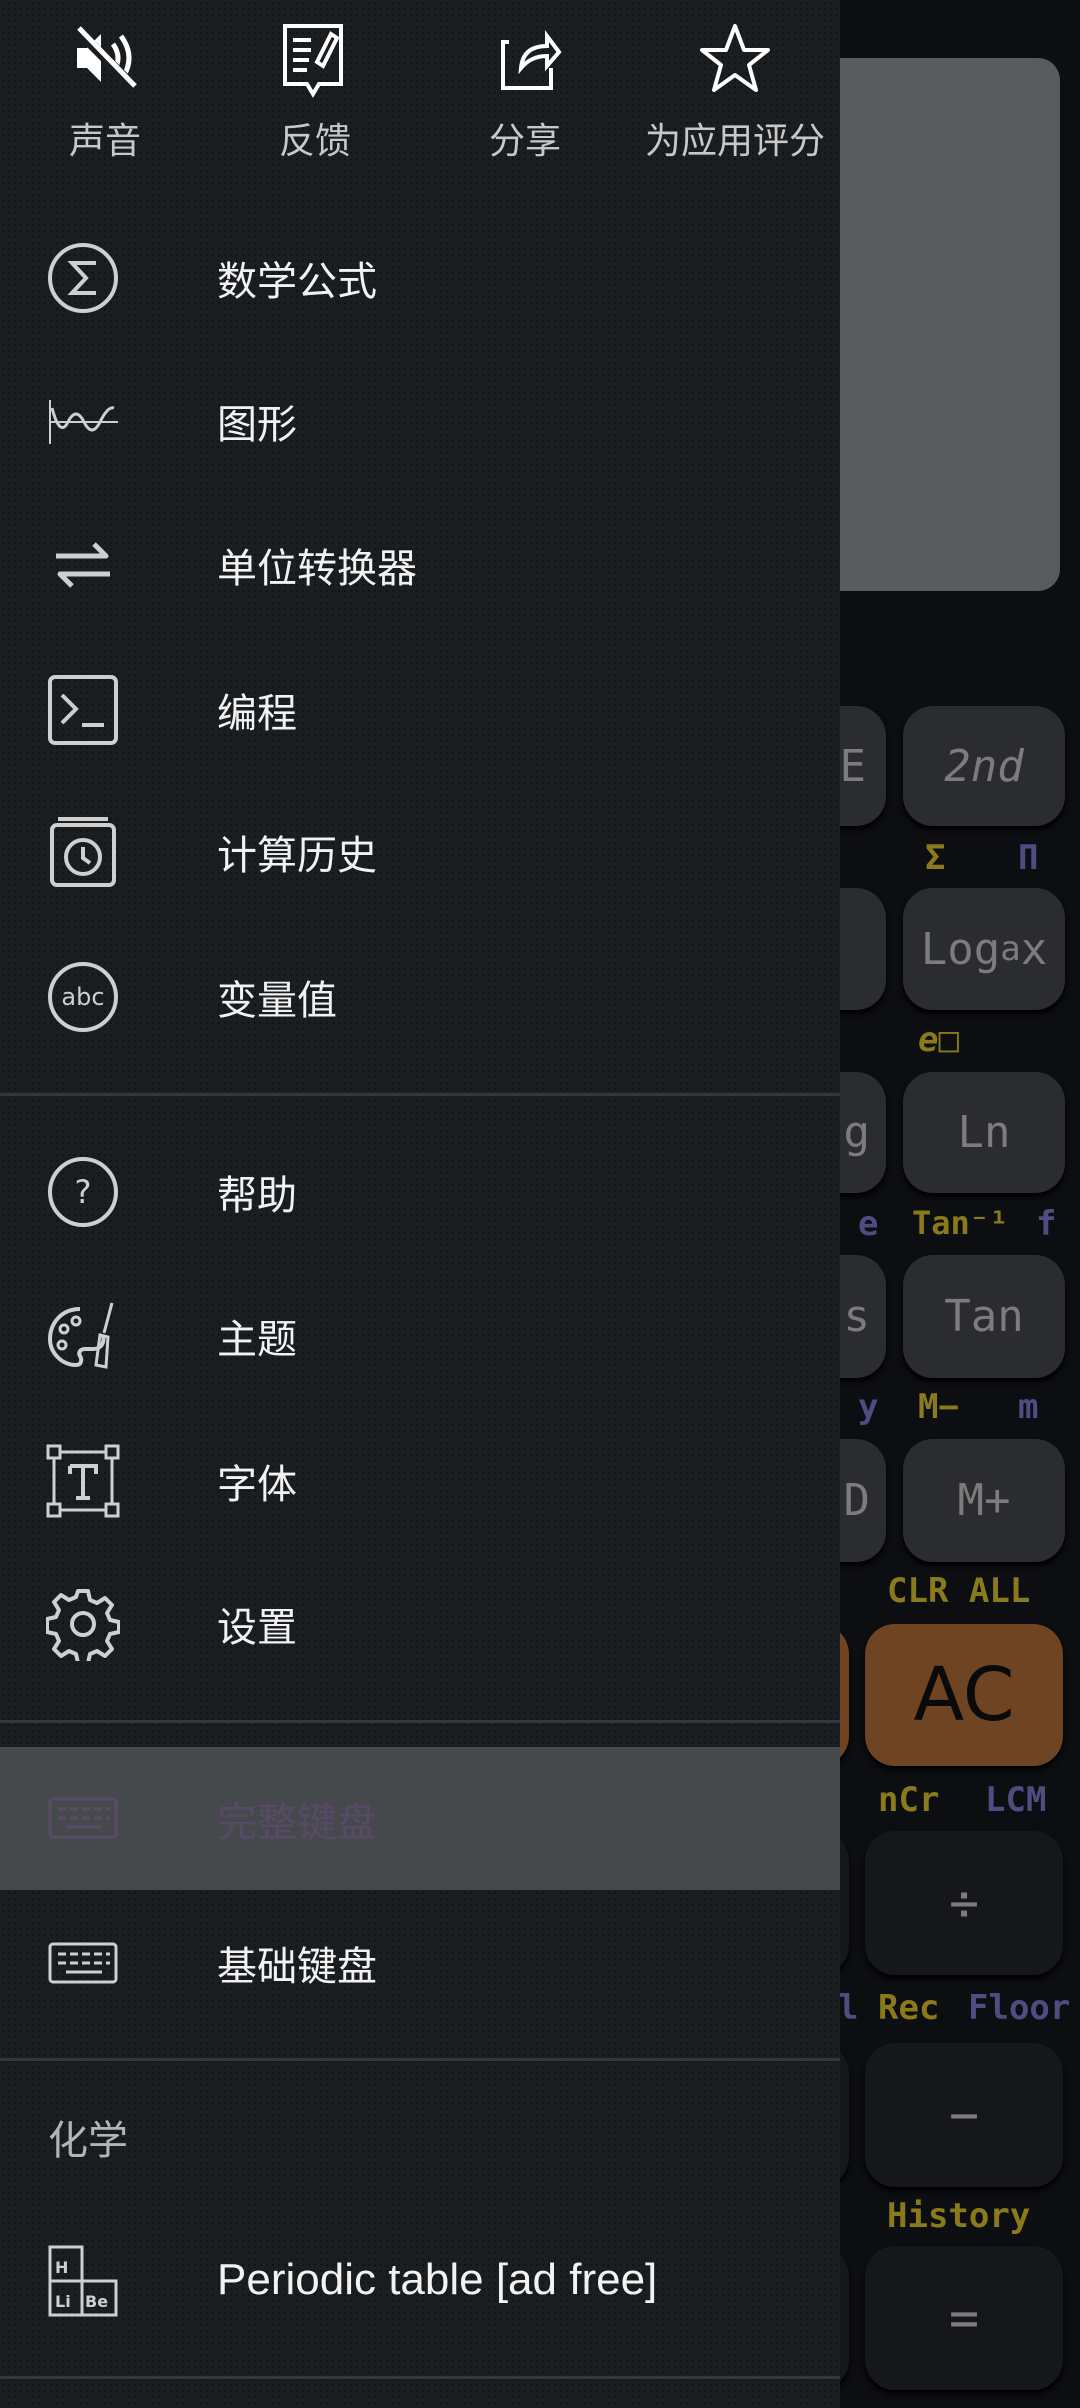 The image size is (1080, 2408). What do you see at coordinates (420, 1818) in the screenshot?
I see `menu-item-full-keyboard: 完整键盘` at bounding box center [420, 1818].